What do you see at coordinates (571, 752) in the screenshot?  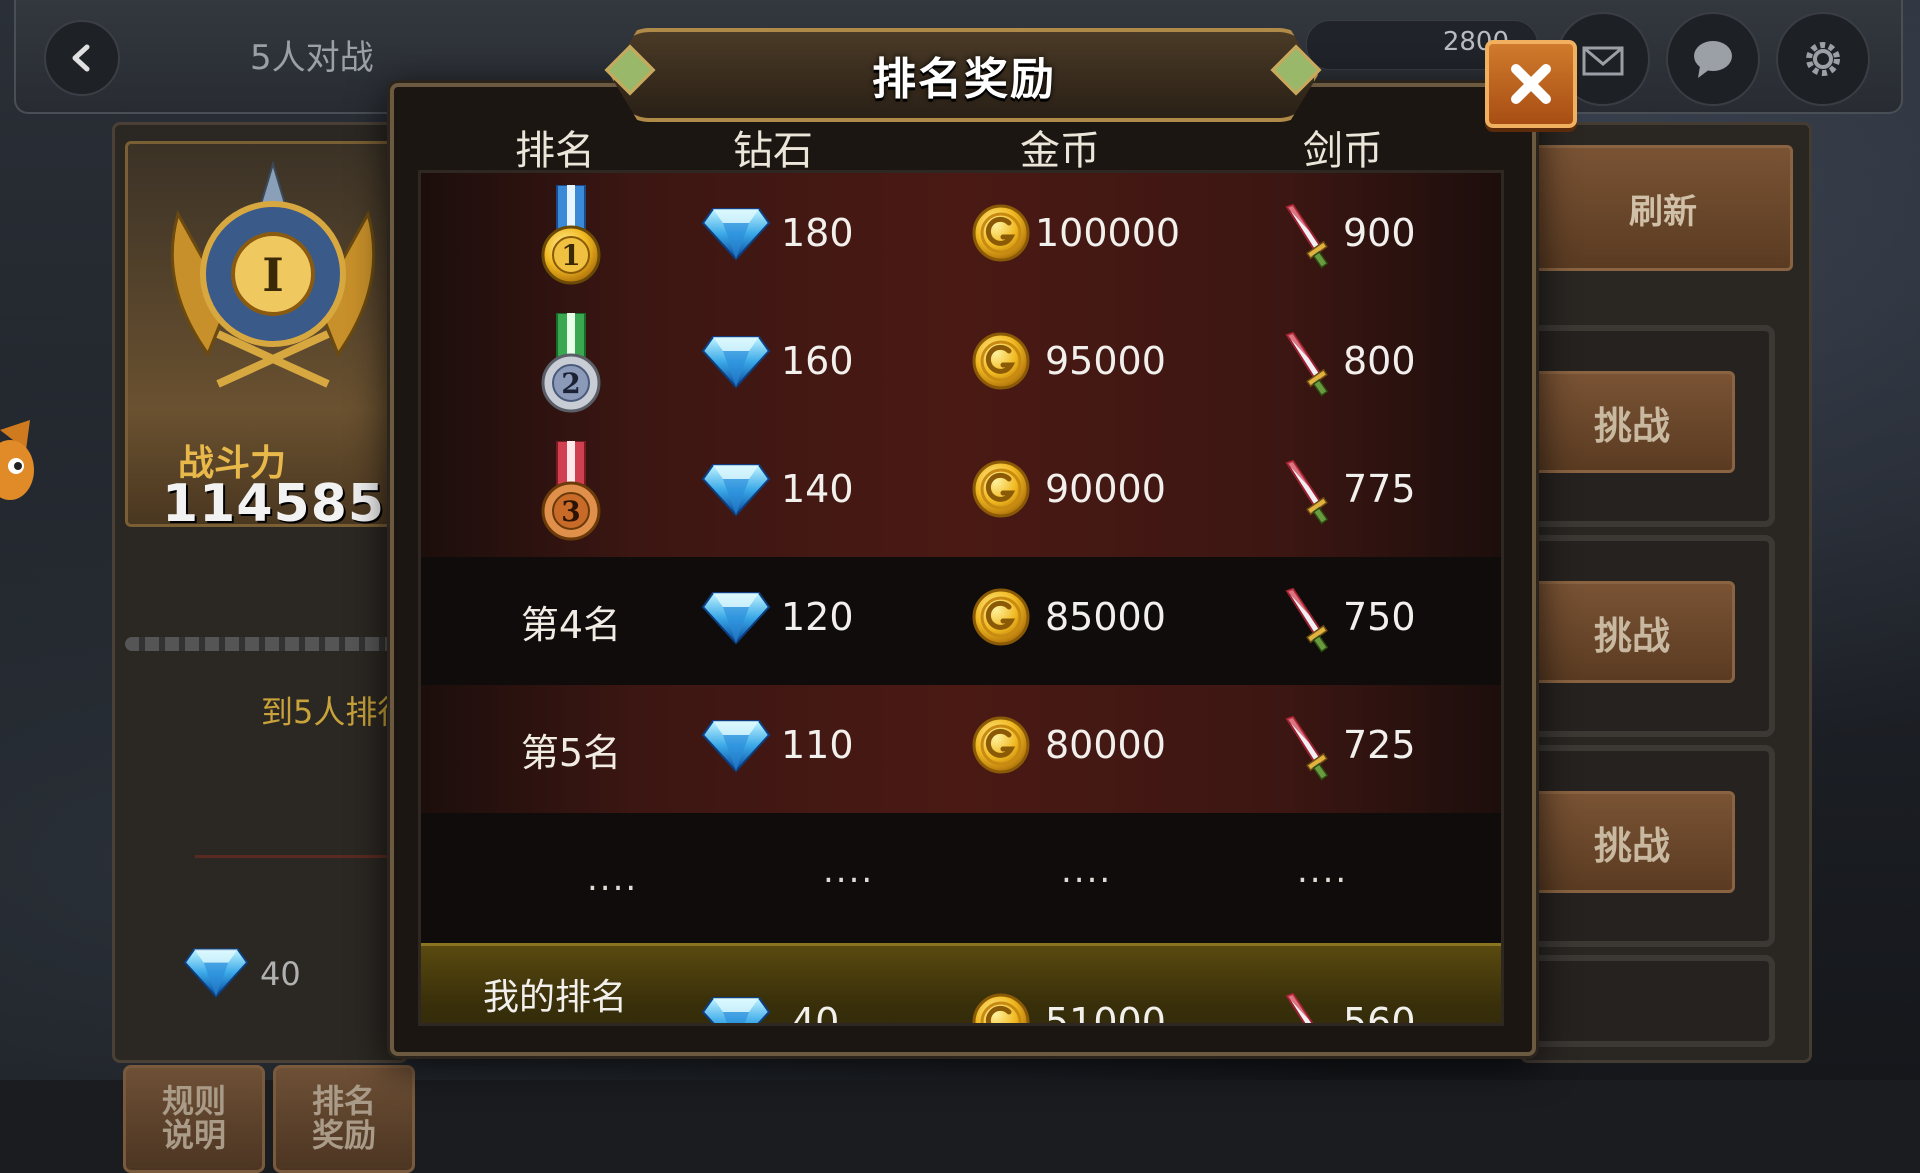 I see `rank-label: 第5名` at bounding box center [571, 752].